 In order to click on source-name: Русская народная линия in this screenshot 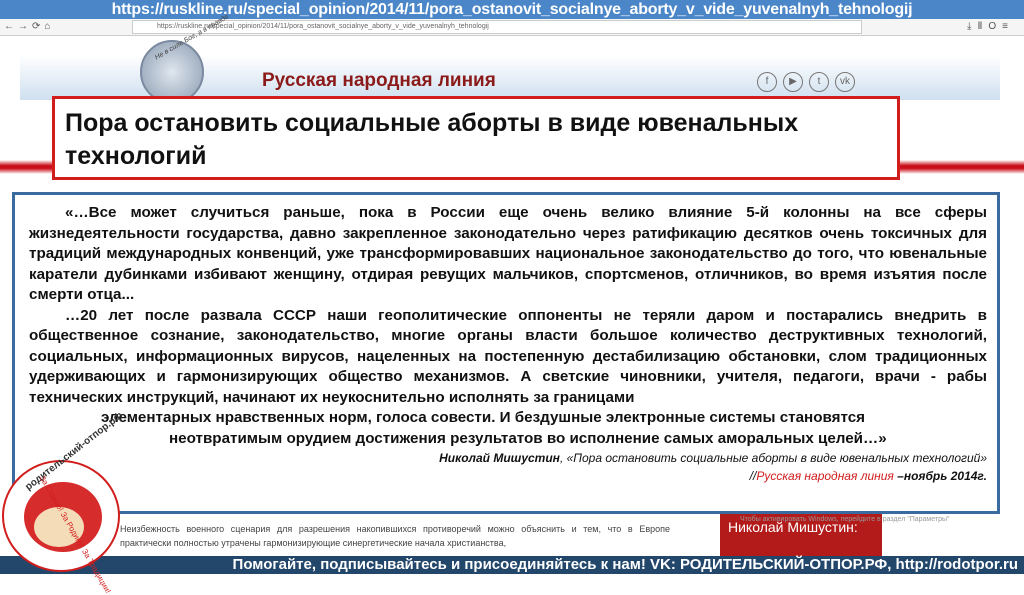, I will do `click(825, 476)`.